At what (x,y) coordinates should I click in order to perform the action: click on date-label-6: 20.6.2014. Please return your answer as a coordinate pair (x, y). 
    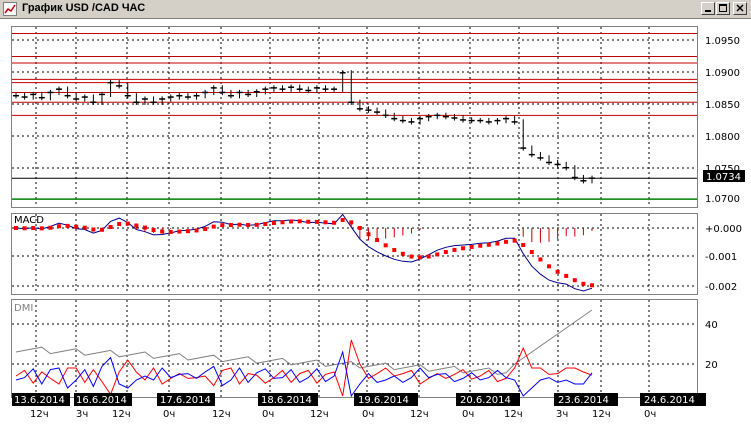
    Looking at the image, I should click on (485, 400).